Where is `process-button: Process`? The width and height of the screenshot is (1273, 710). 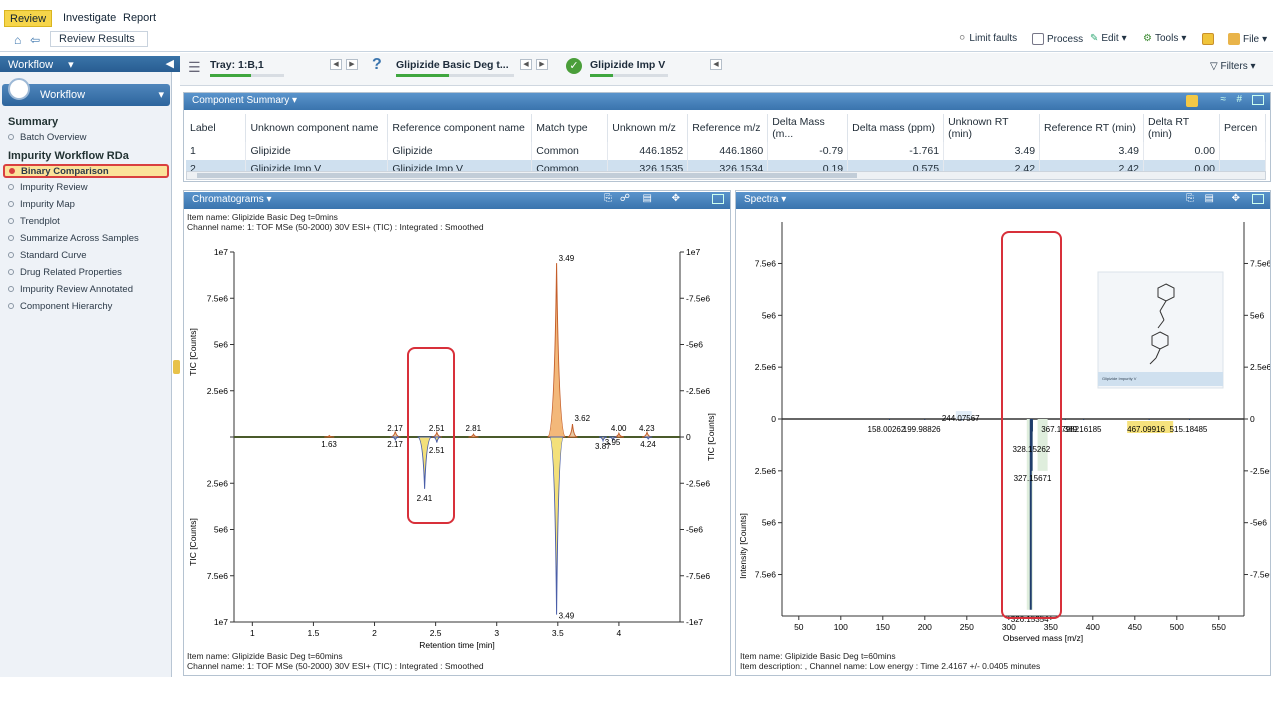 process-button: Process is located at coordinates (1057, 39).